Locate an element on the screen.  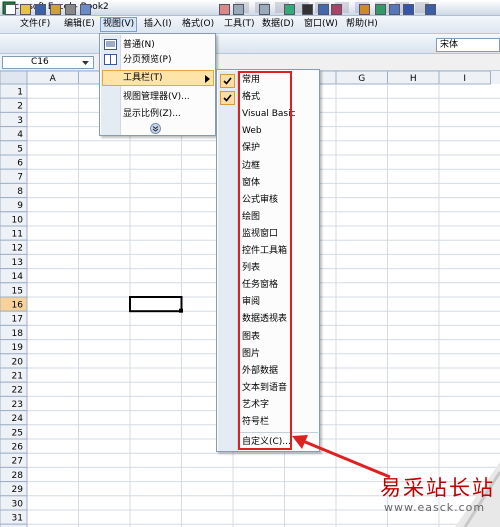
annotation-red-box is located at coordinates (265, 260).